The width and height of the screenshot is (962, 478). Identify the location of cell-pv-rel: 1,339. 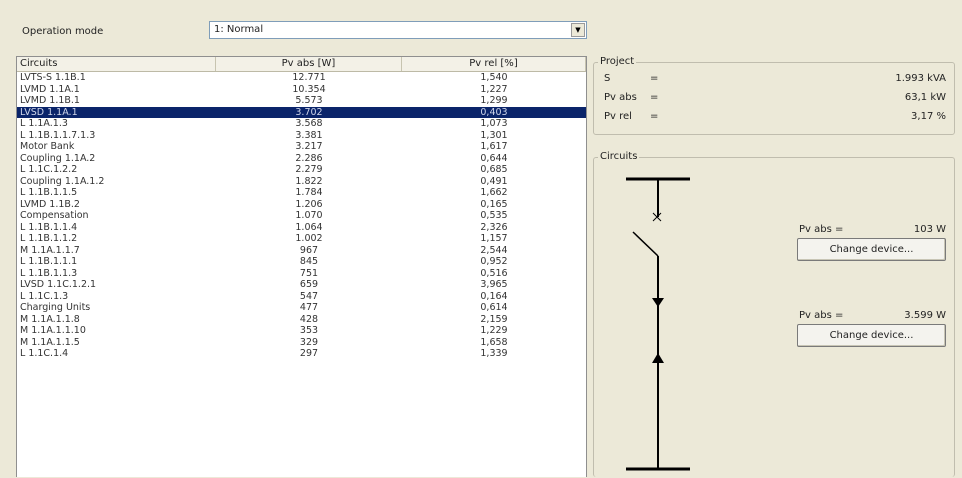
(494, 353).